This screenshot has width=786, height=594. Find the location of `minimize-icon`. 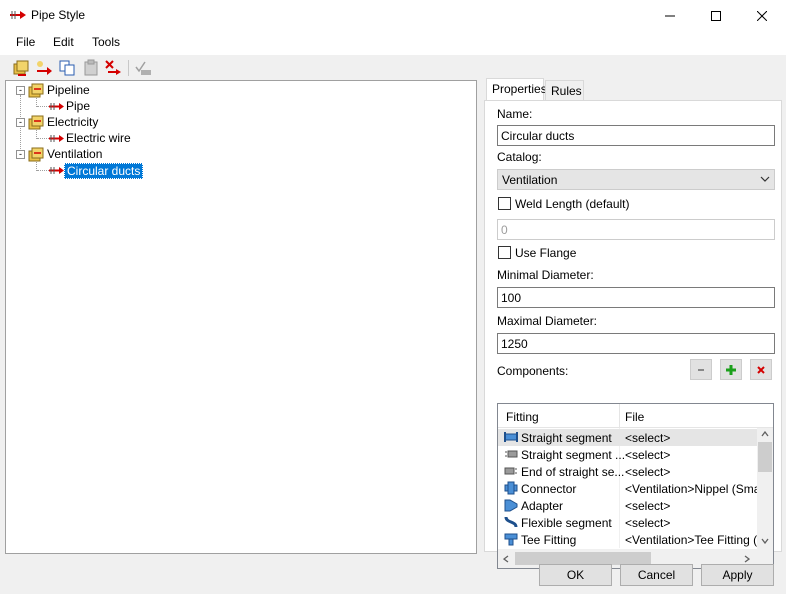

minimize-icon is located at coordinates (670, 15).